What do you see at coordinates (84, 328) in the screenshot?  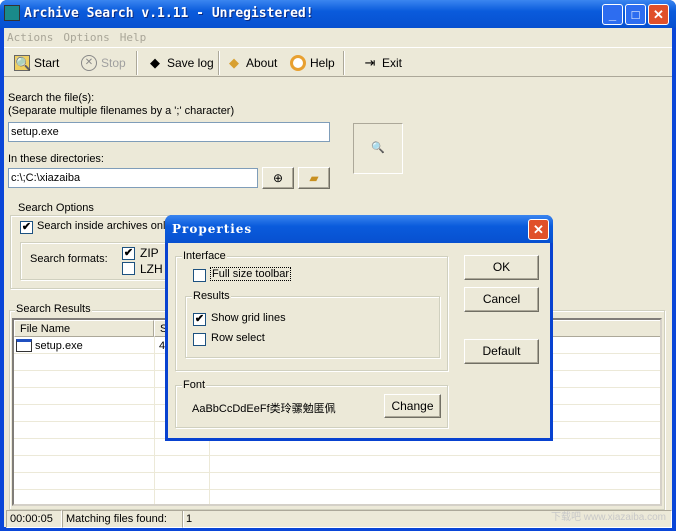 I see `column-header-file-name: File Name` at bounding box center [84, 328].